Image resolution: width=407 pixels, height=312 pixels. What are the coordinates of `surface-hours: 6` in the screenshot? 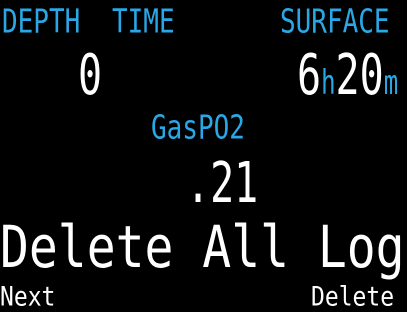 It's located at (309, 76).